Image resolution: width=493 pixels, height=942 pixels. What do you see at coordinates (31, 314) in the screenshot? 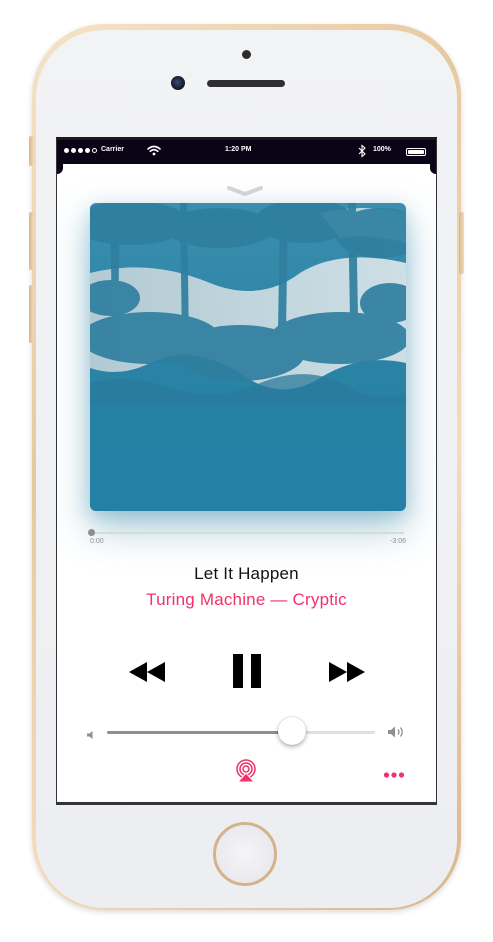
I see `volume-down-button` at bounding box center [31, 314].